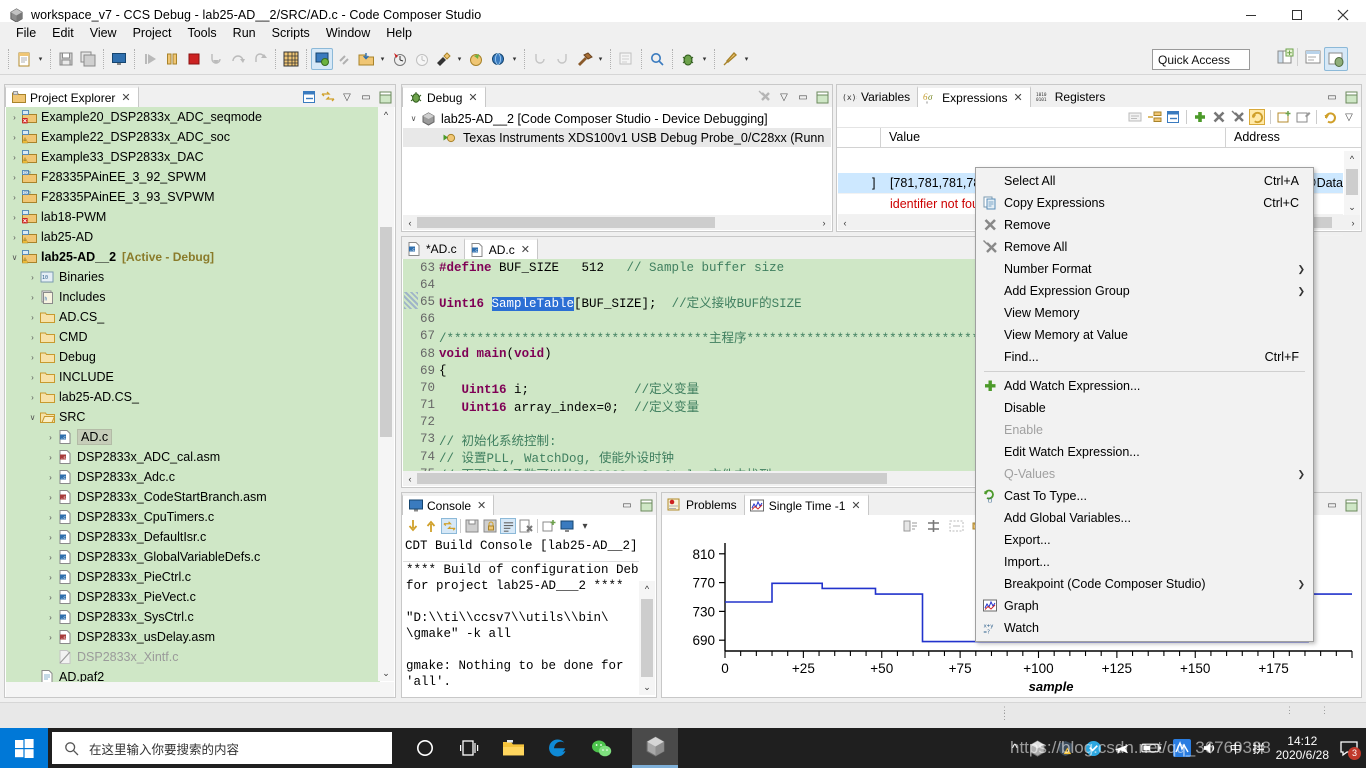  Describe the element at coordinates (193, 577) in the screenshot. I see `tree-item: › .c DSP2833x_PieCtrl.c` at that location.